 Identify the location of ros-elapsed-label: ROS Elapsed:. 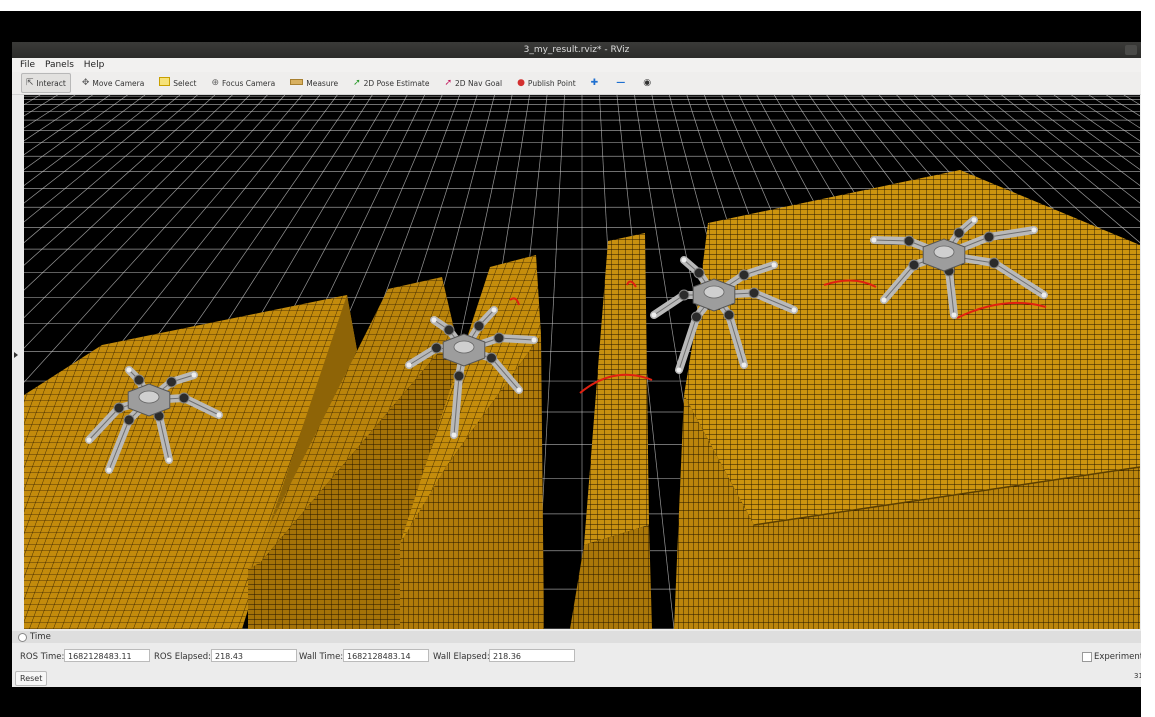
(182, 657).